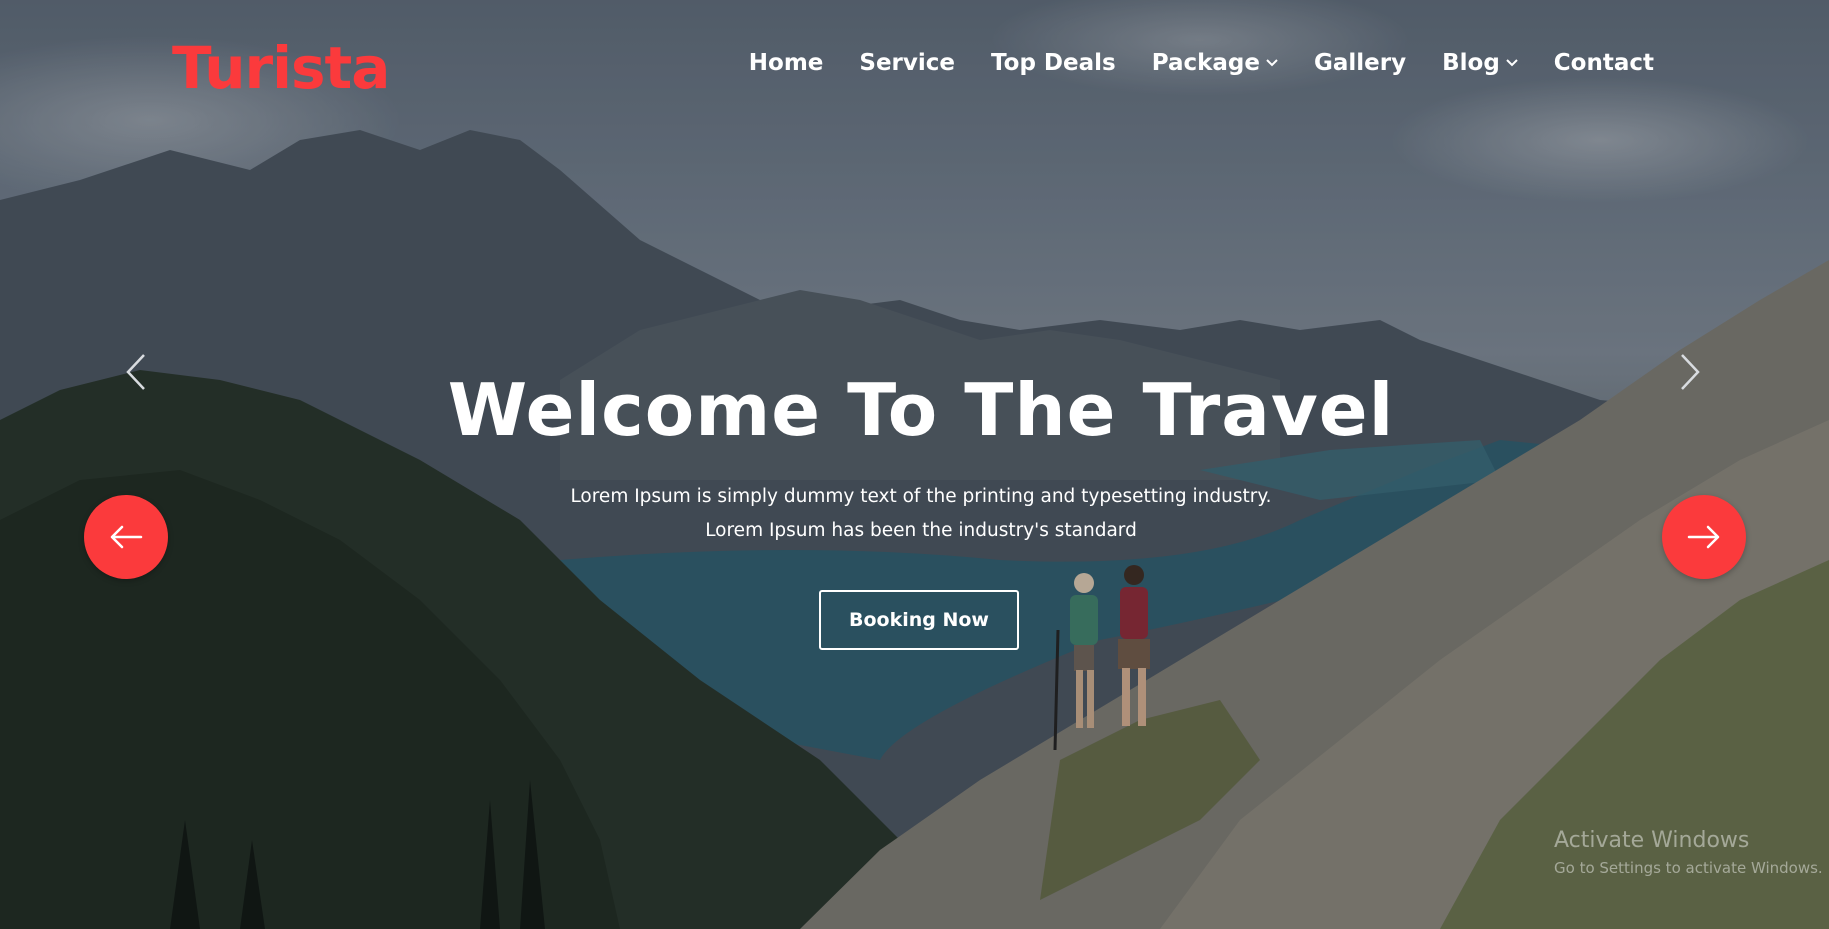 This screenshot has height=929, width=1829. I want to click on carousel-next-button, so click(1704, 537).